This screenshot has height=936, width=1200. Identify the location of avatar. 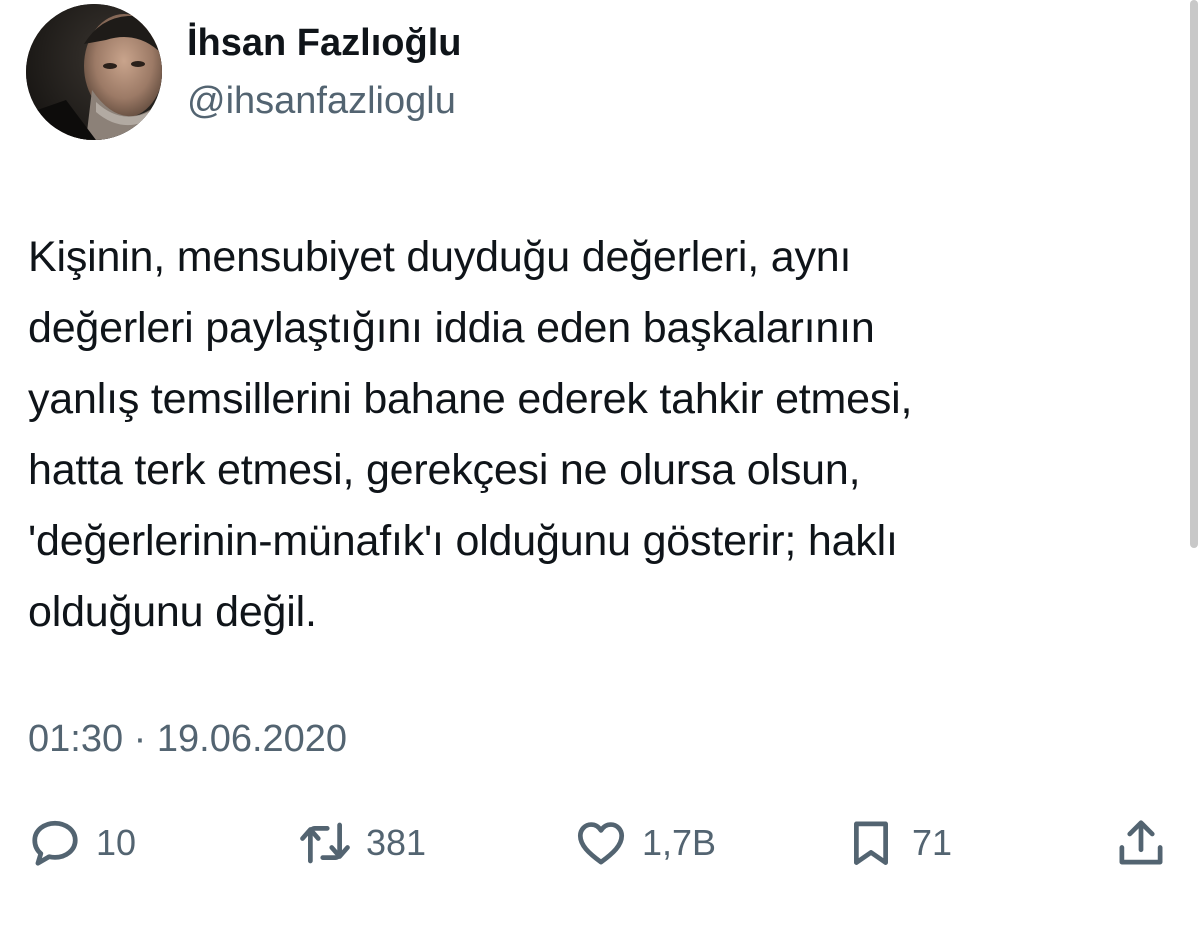
(94, 72).